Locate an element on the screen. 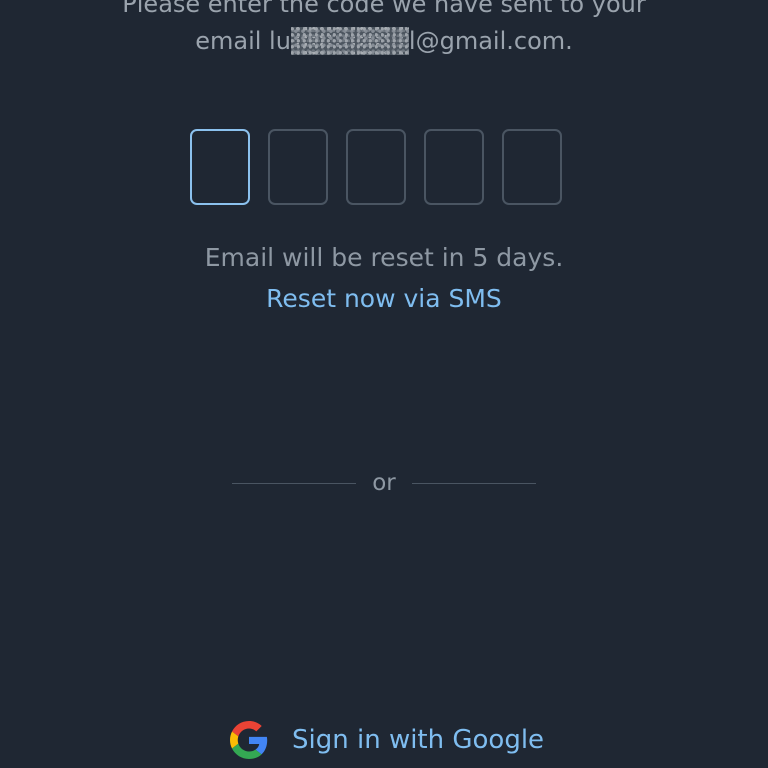 This screenshot has height=768, width=768. google-button-label: Sign in with Google is located at coordinates (418, 740).